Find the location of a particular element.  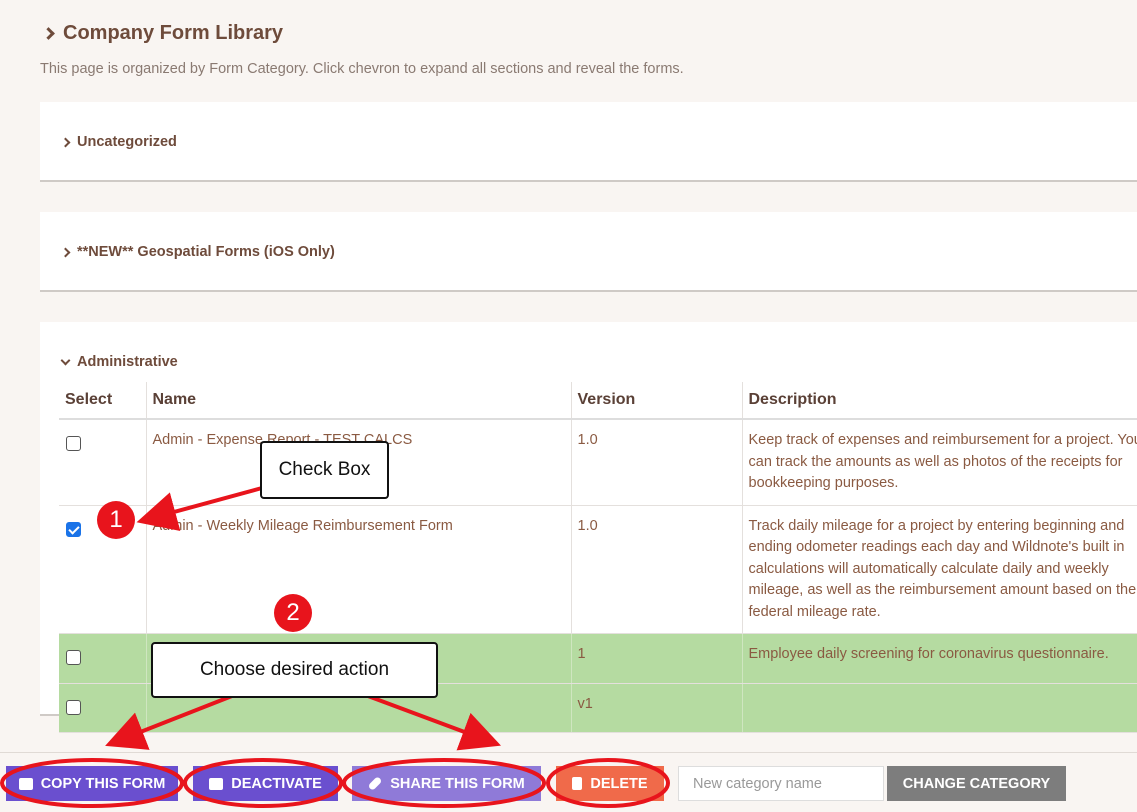

column-header-select: Select is located at coordinates (103, 401).